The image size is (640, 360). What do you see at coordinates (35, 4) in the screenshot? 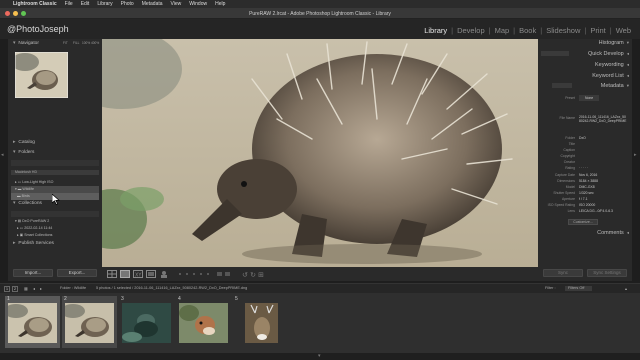
I see `menu-app-name: Lightroom Classic` at bounding box center [35, 4].